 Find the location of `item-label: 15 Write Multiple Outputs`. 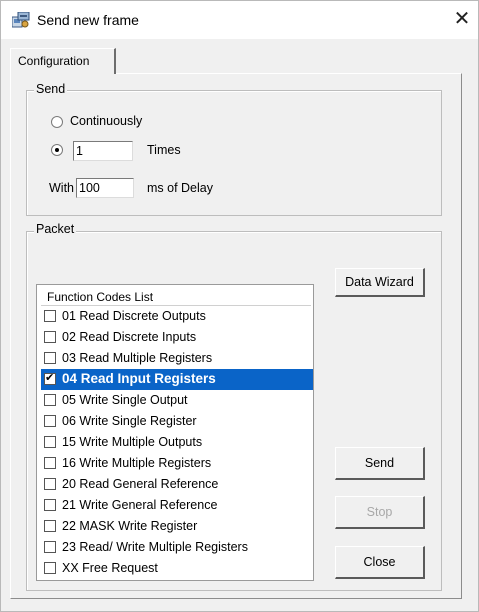

item-label: 15 Write Multiple Outputs is located at coordinates (132, 442).